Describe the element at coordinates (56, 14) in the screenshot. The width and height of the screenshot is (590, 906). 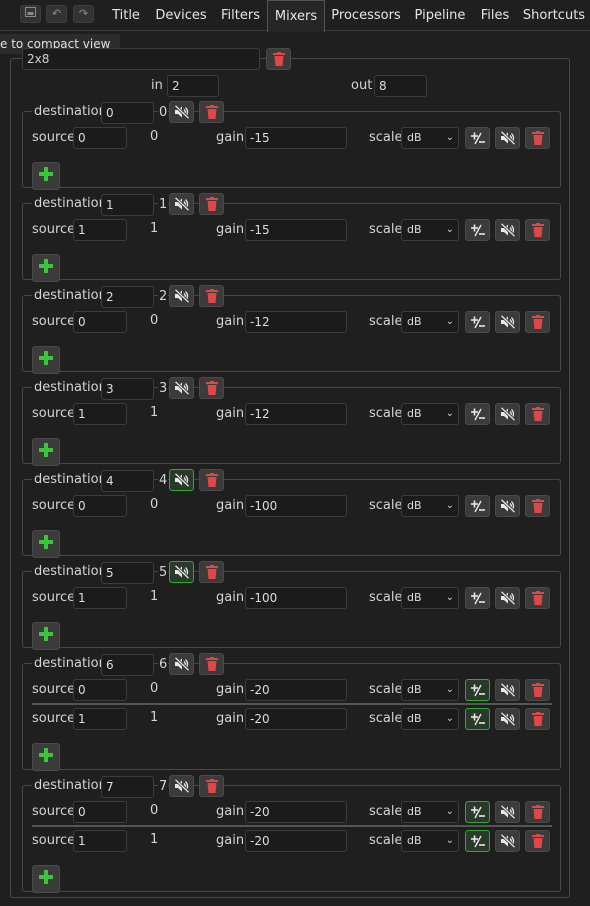
I see `undo-icon: ↶` at that location.